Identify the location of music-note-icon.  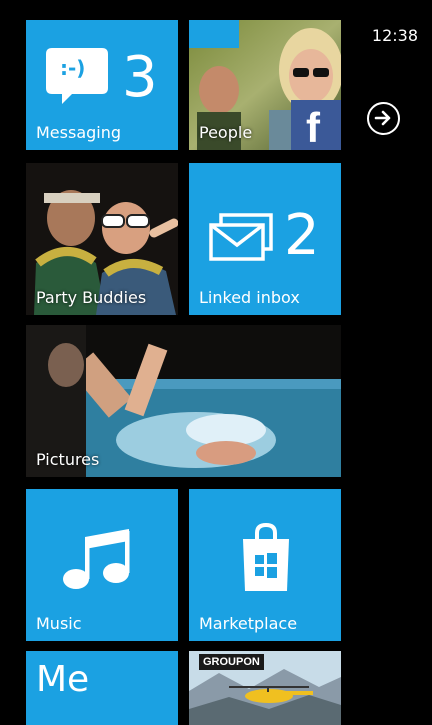
(97, 559).